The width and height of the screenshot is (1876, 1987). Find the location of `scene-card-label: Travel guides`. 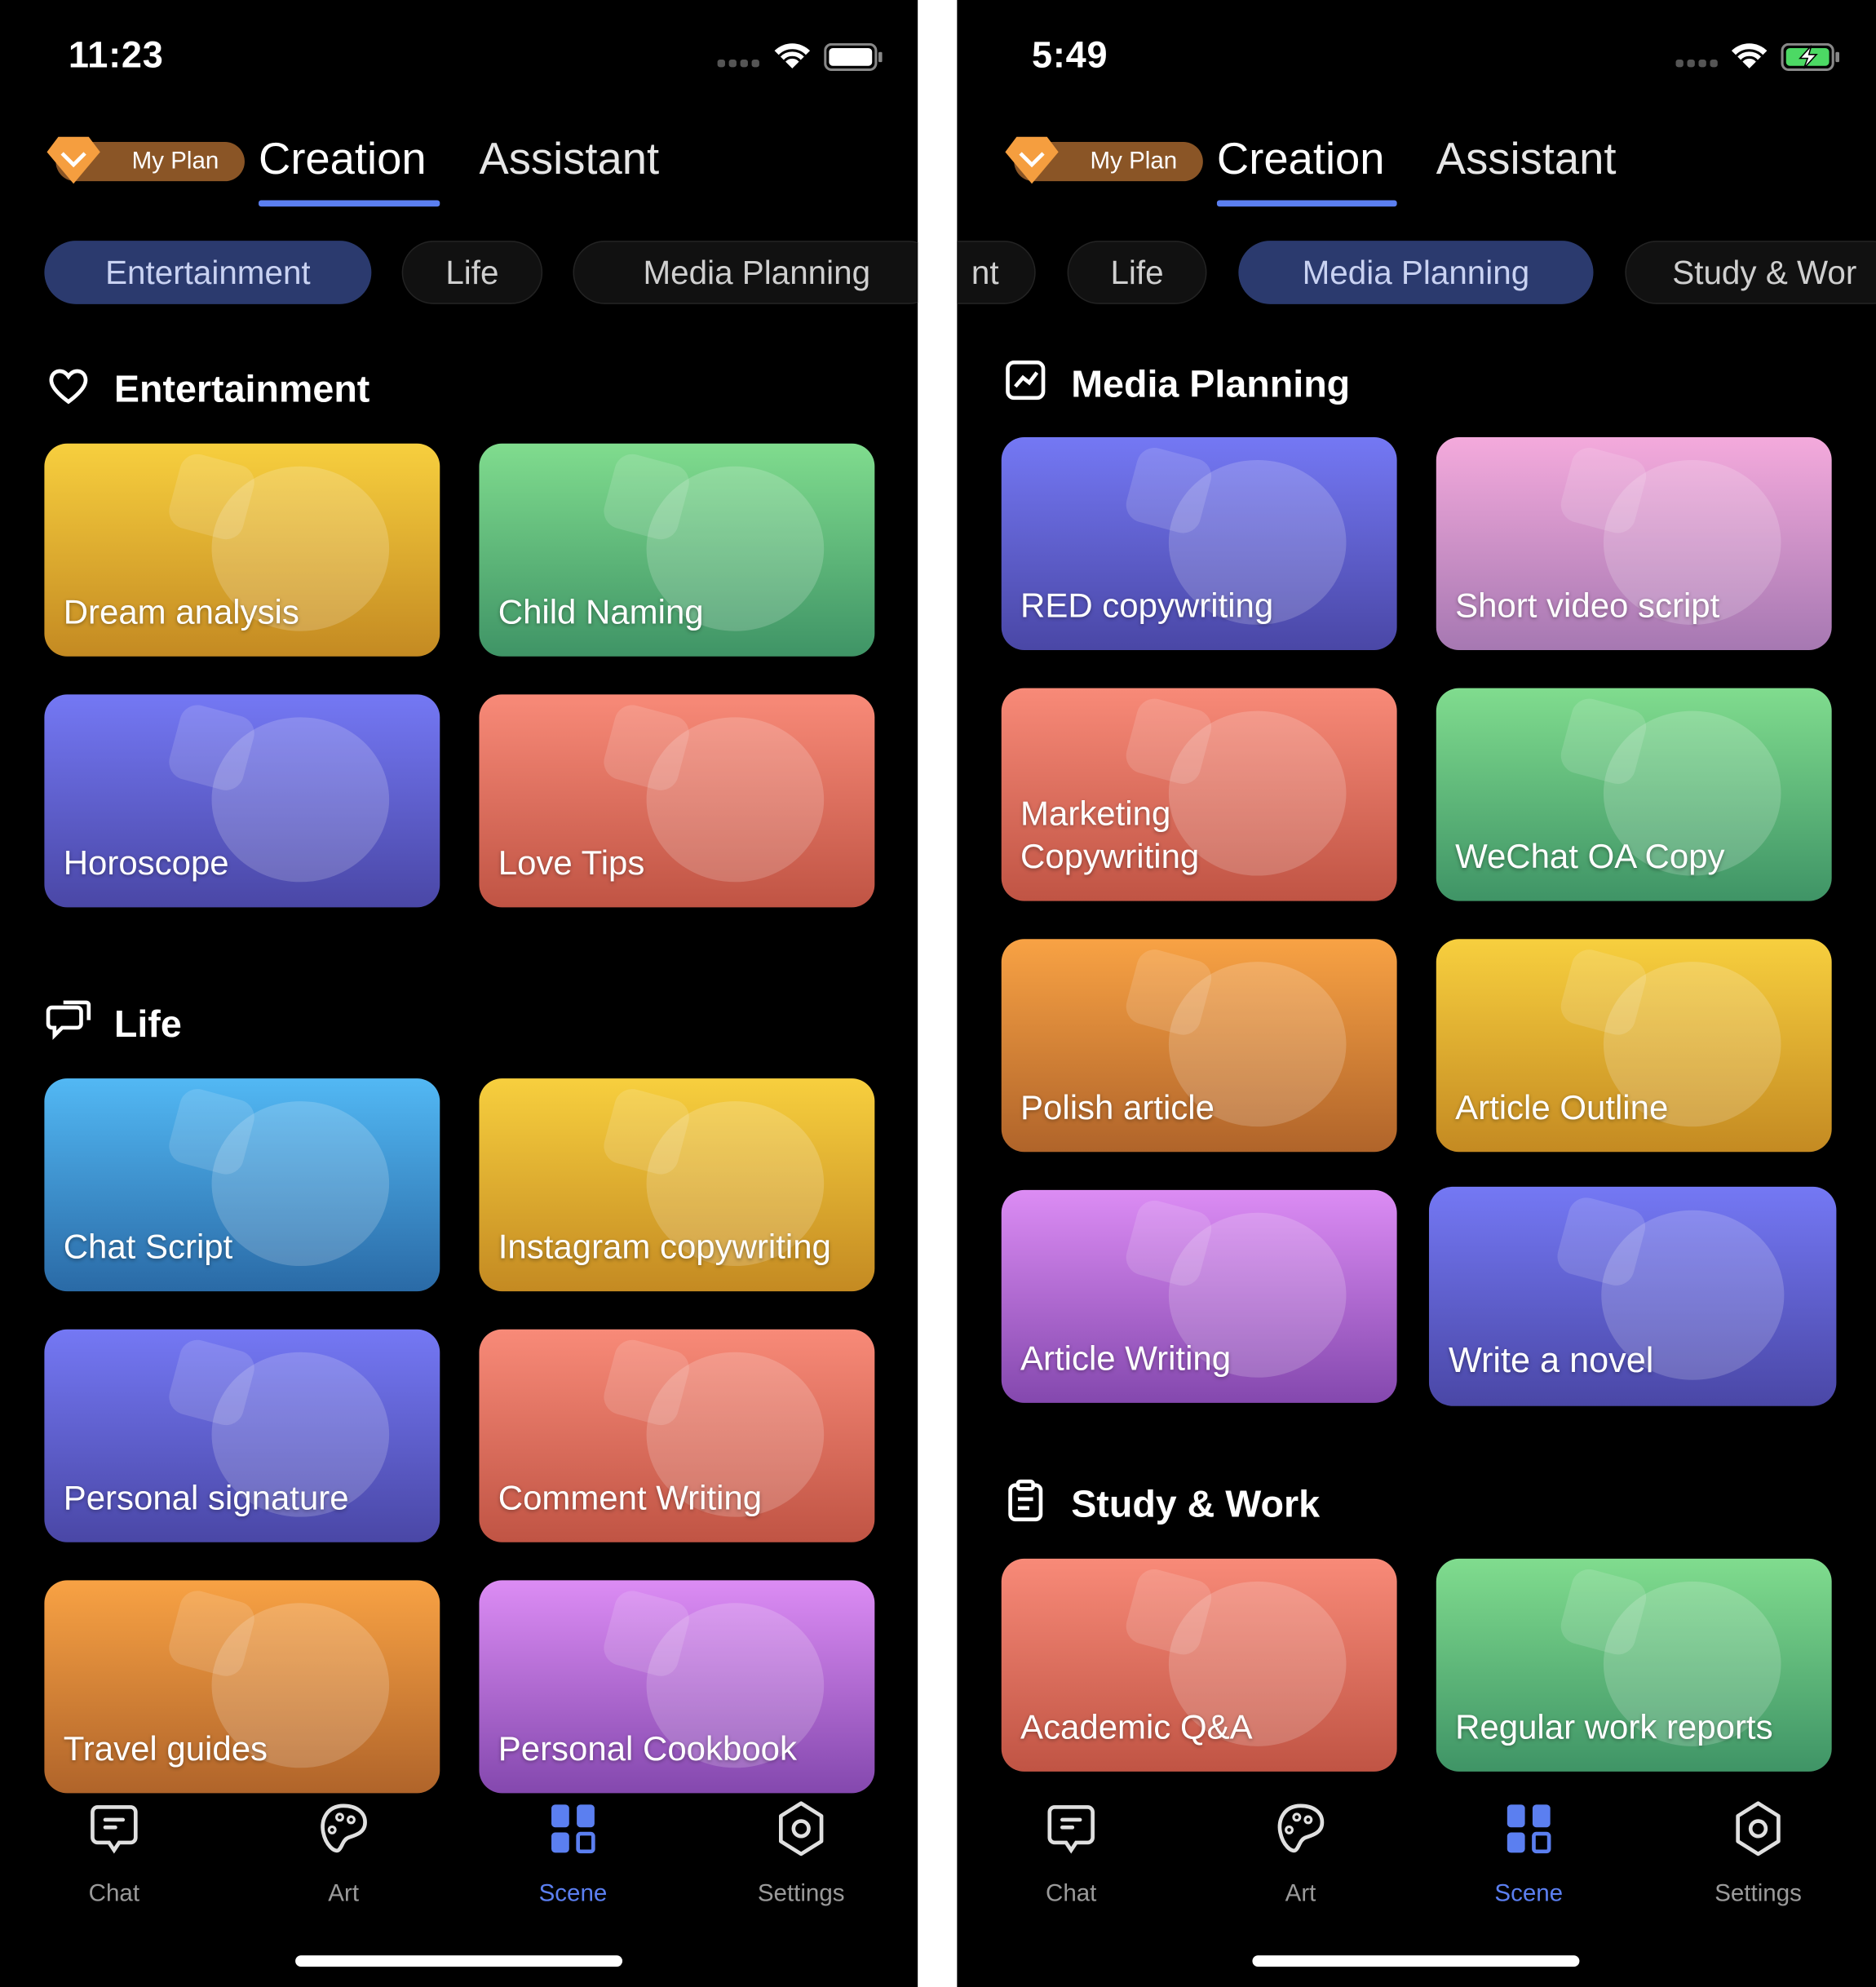

scene-card-label: Travel guides is located at coordinates (165, 1748).